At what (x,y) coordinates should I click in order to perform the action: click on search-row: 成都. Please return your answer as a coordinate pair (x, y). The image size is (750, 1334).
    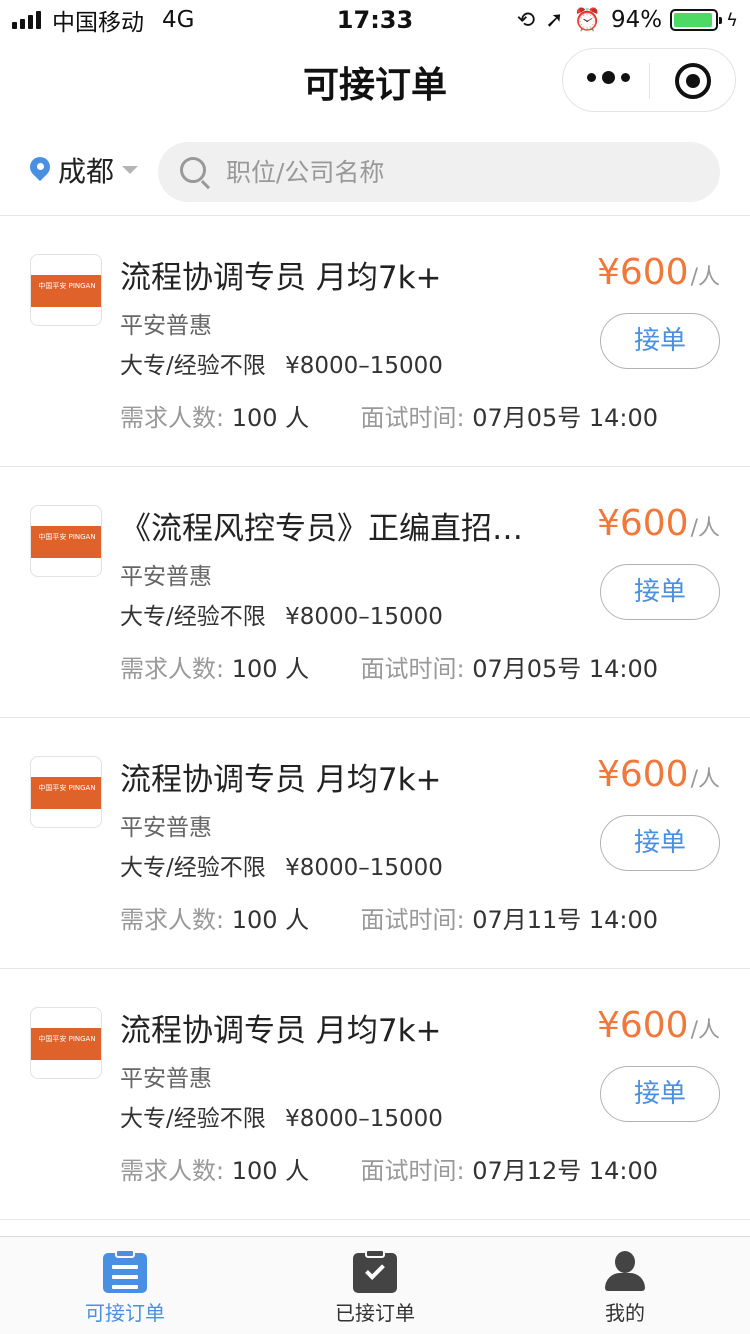
    Looking at the image, I should click on (375, 172).